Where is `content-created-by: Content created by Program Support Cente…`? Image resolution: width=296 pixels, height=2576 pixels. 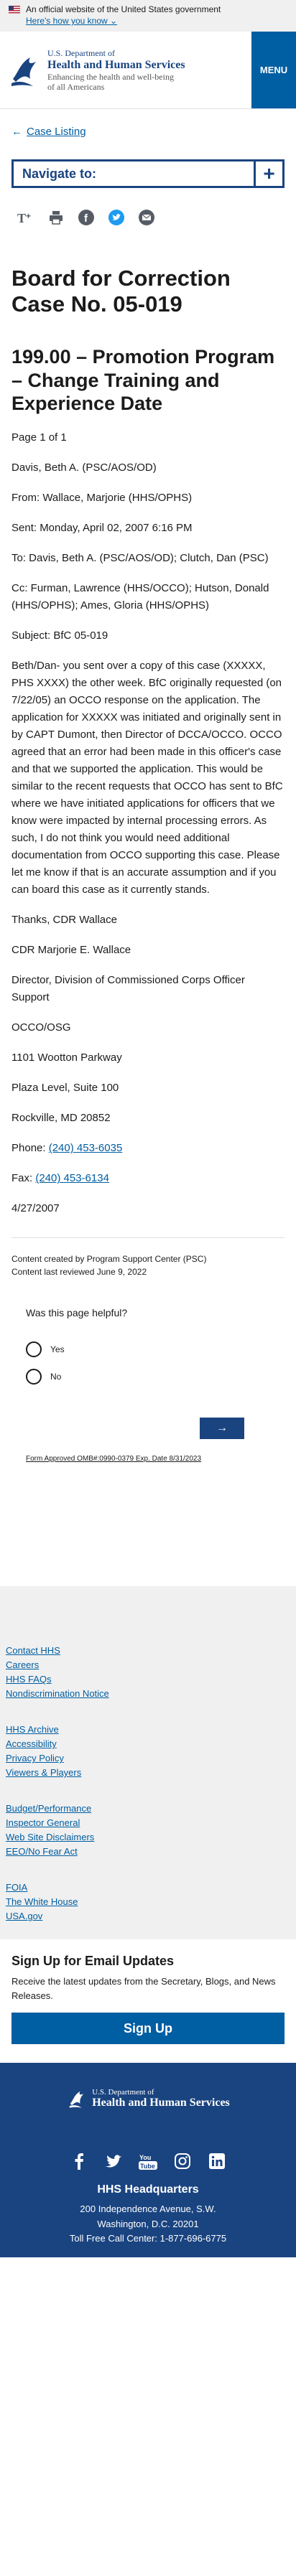 content-created-by: Content created by Program Support Cente… is located at coordinates (109, 1260).